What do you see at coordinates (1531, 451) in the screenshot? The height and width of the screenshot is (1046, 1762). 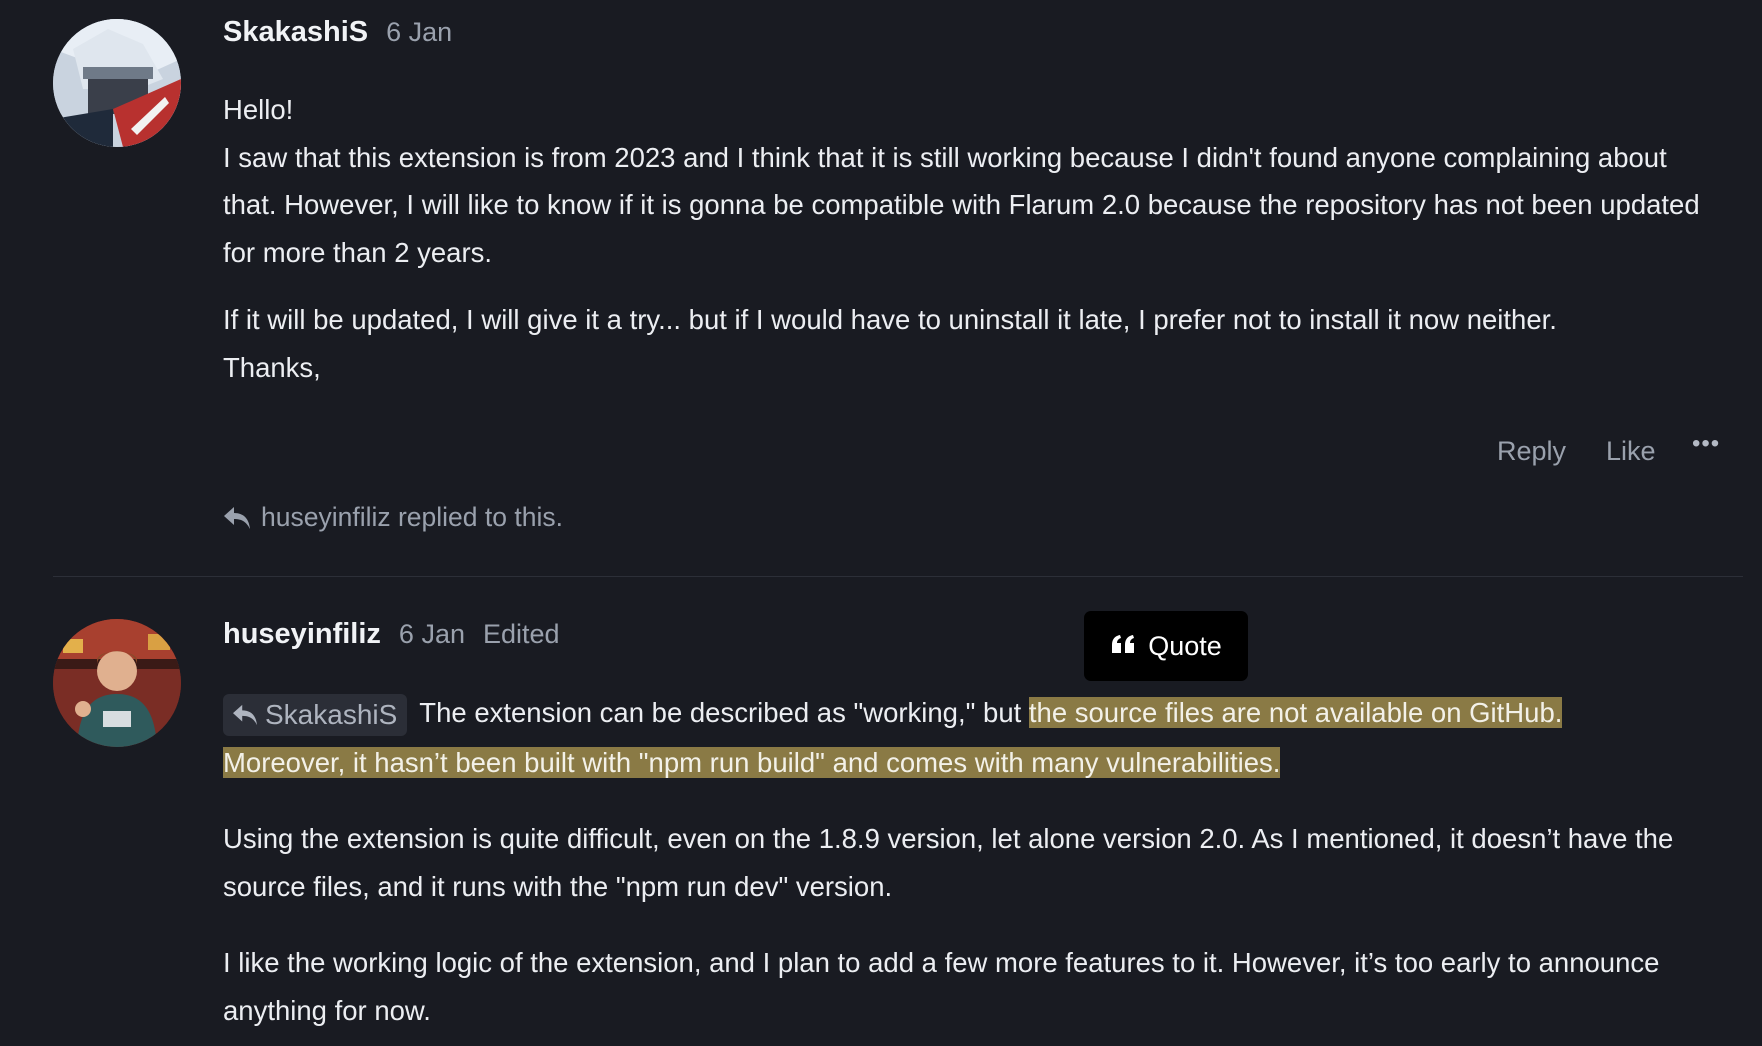 I see `reply-button: Reply` at bounding box center [1531, 451].